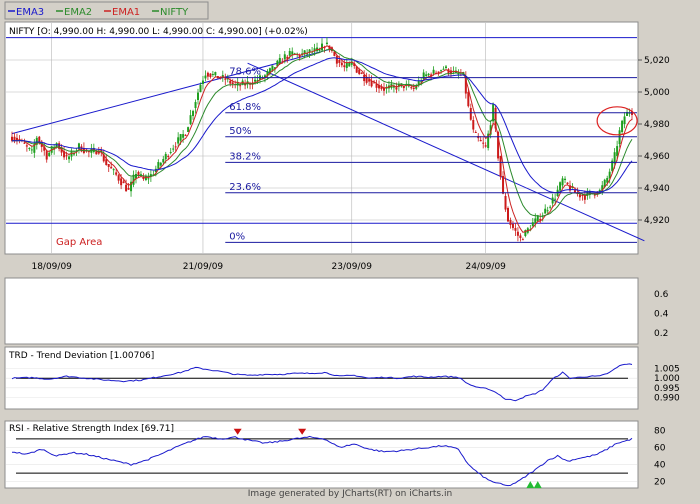  Describe the element at coordinates (352, 267) in the screenshot. I see `date-label: 23/09/09` at that location.